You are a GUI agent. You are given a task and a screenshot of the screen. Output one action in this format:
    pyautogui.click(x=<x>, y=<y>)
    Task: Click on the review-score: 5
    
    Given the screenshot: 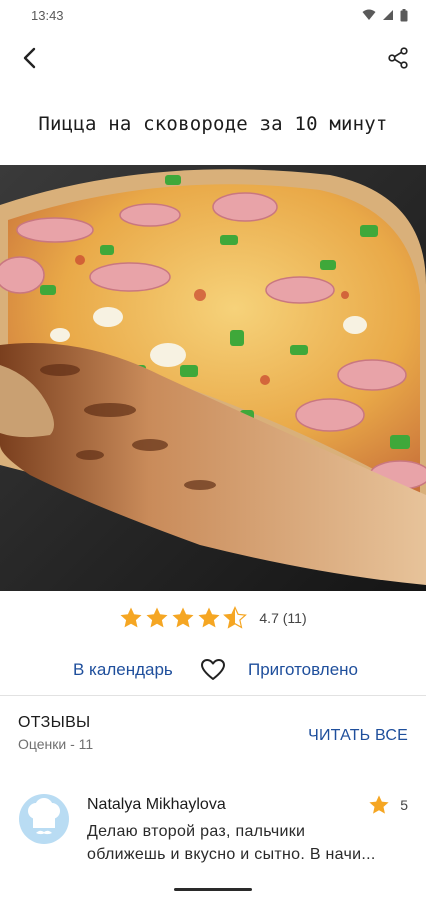 What is the action you would take?
    pyautogui.click(x=404, y=805)
    